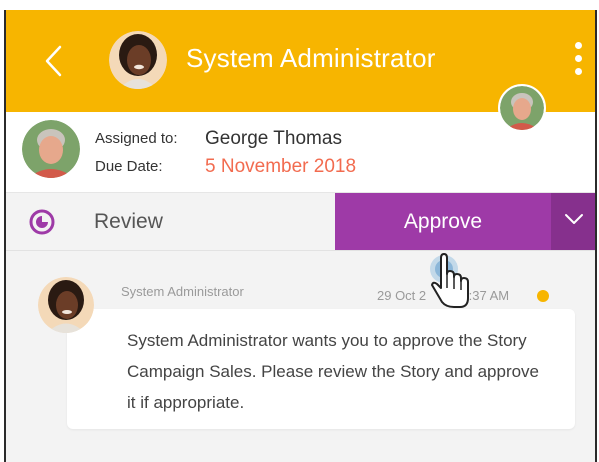 Image resolution: width=599 pixels, height=462 pixels. What do you see at coordinates (128, 222) in the screenshot?
I see `review-button: Review` at bounding box center [128, 222].